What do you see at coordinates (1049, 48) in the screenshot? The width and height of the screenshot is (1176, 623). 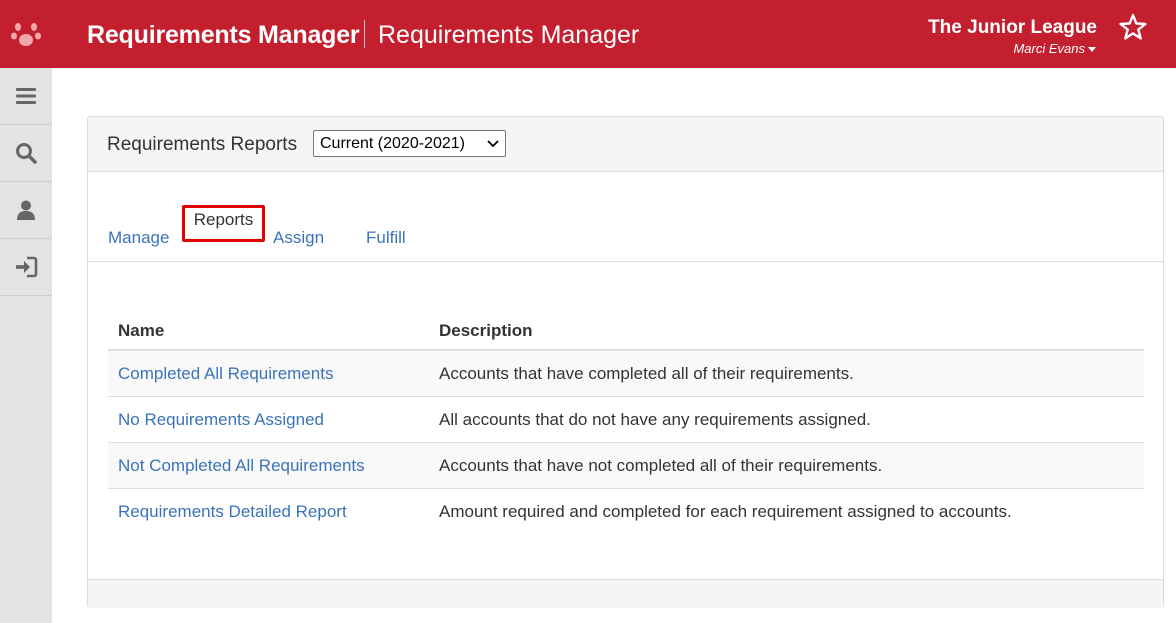 I see `user-name: Marci Evans` at bounding box center [1049, 48].